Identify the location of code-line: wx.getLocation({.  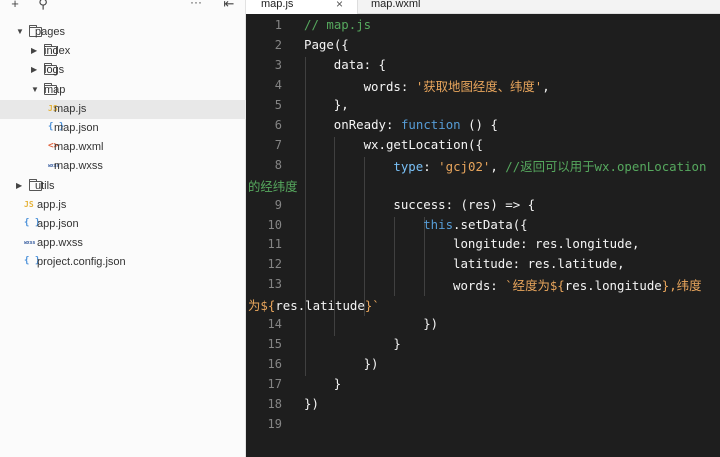
(423, 144).